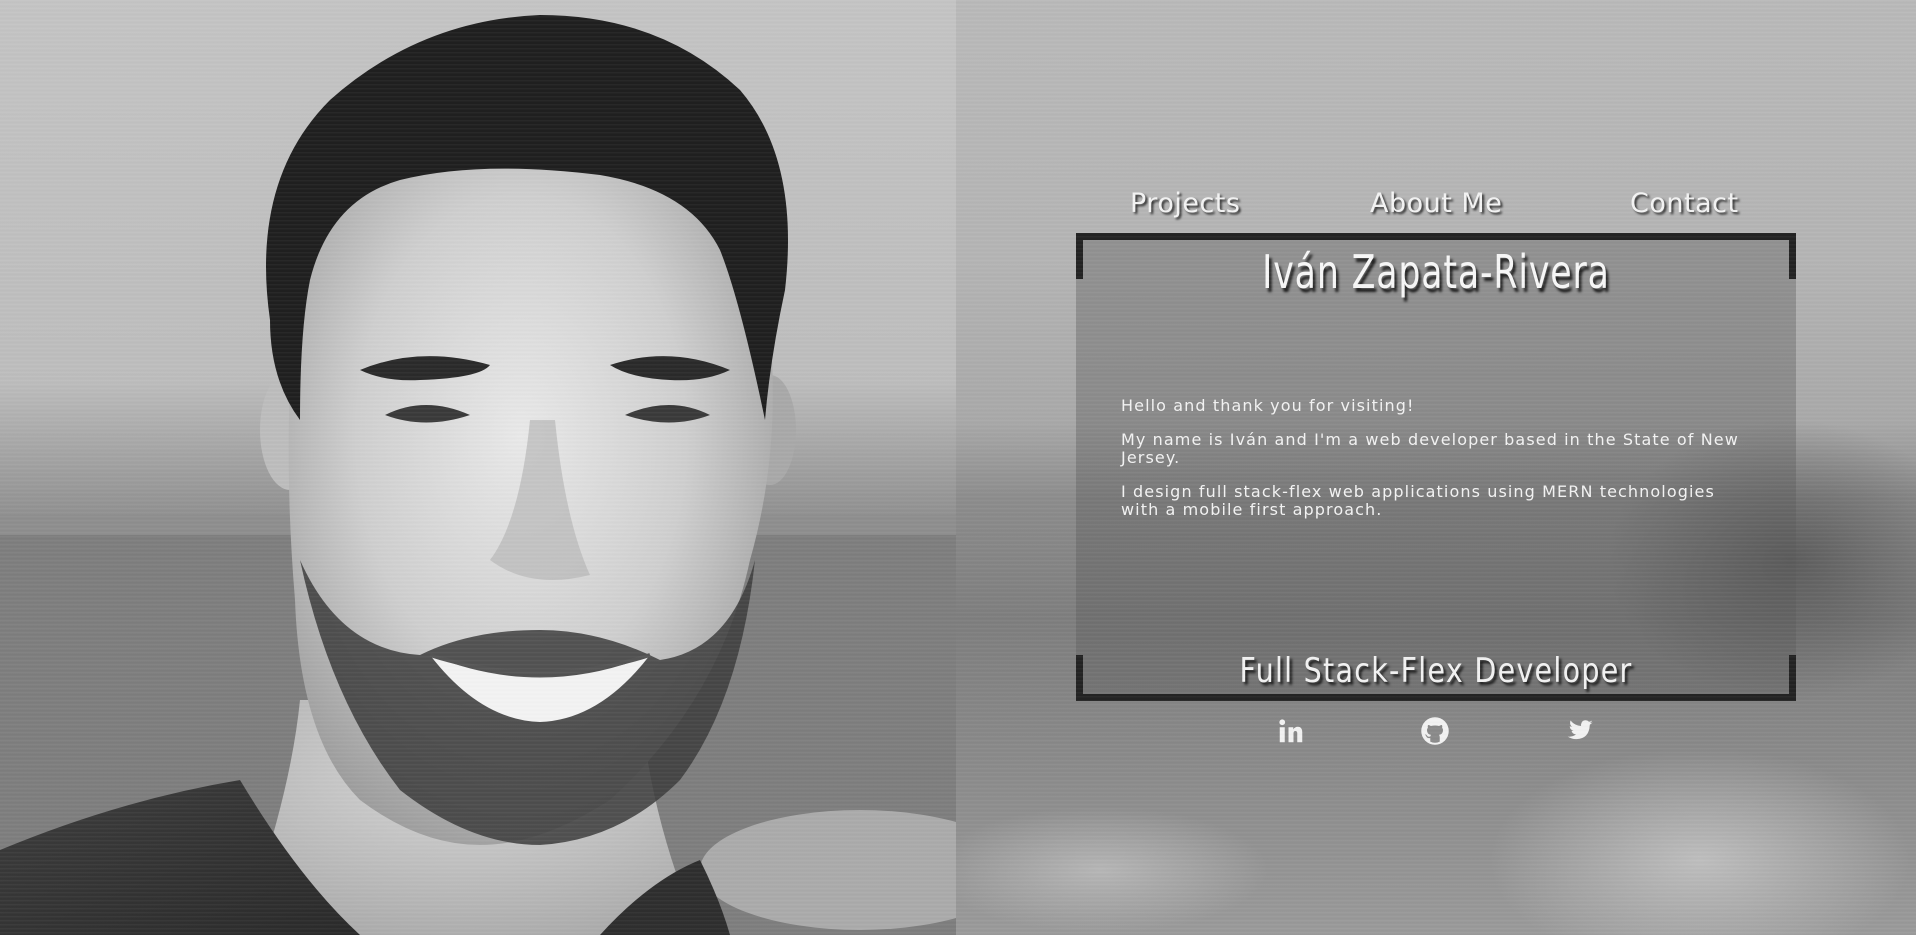 The width and height of the screenshot is (1916, 935). I want to click on social-links, so click(1436, 732).